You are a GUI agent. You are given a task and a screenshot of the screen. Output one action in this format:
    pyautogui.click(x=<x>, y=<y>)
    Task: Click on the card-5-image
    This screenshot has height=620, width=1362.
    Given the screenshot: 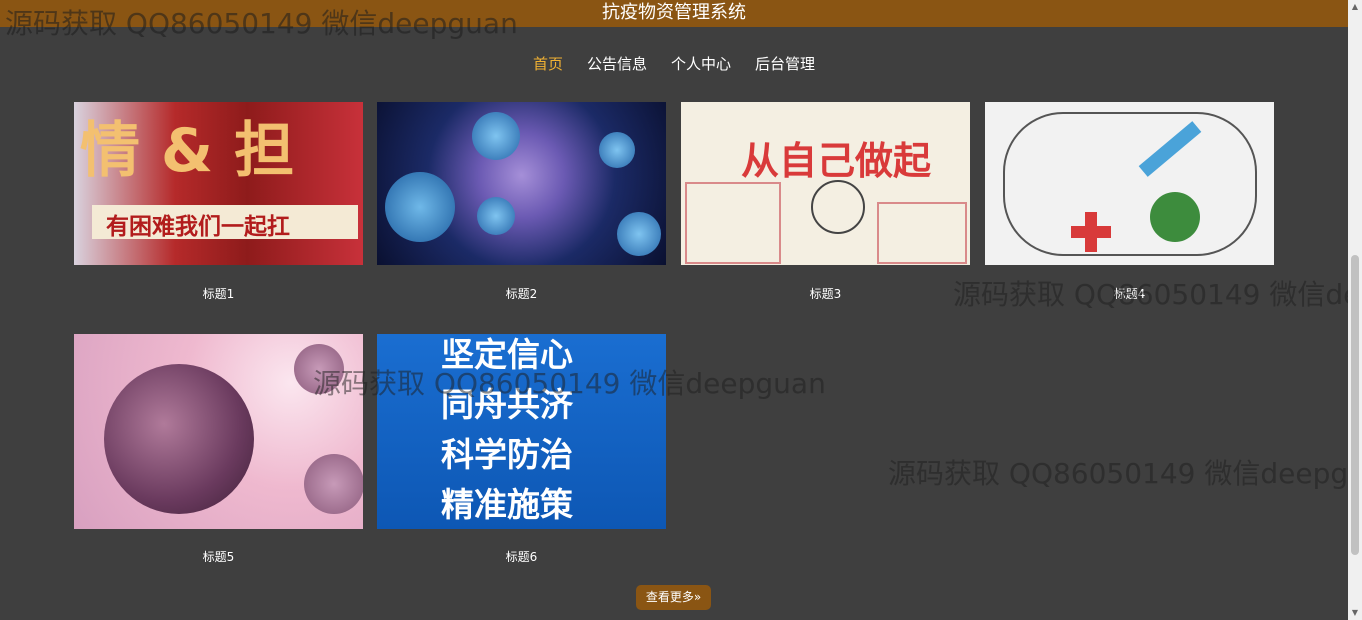 What is the action you would take?
    pyautogui.click(x=218, y=431)
    